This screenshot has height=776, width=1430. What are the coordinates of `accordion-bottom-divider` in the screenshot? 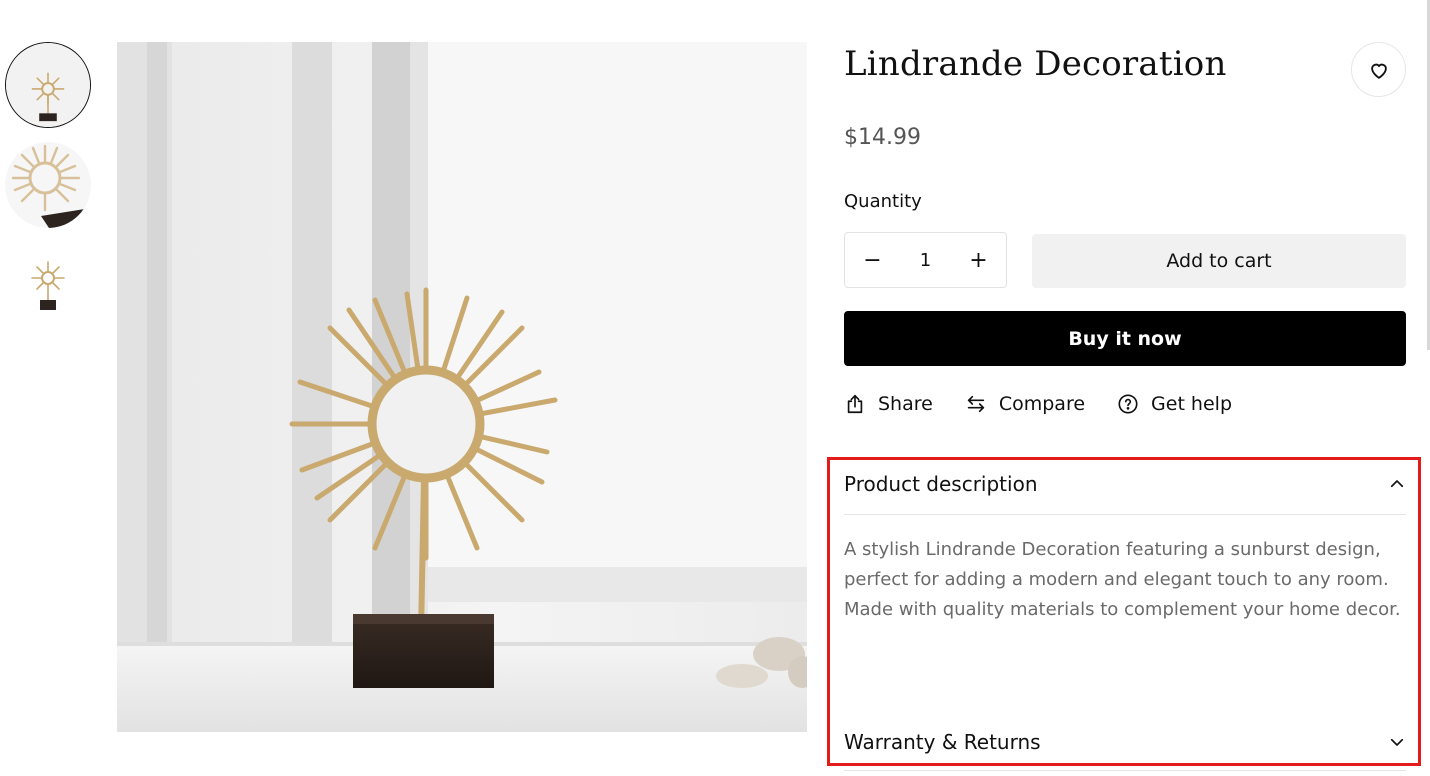 It's located at (1125, 770).